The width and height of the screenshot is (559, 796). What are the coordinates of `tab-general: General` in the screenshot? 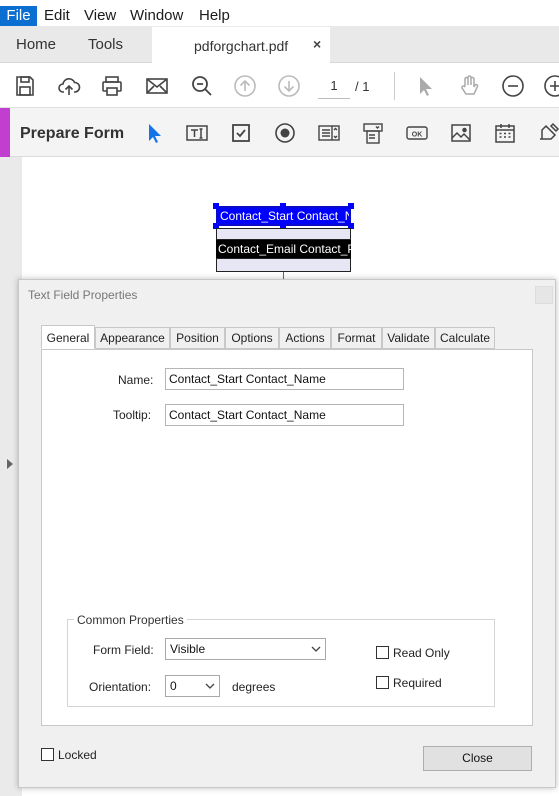 It's located at (68, 337).